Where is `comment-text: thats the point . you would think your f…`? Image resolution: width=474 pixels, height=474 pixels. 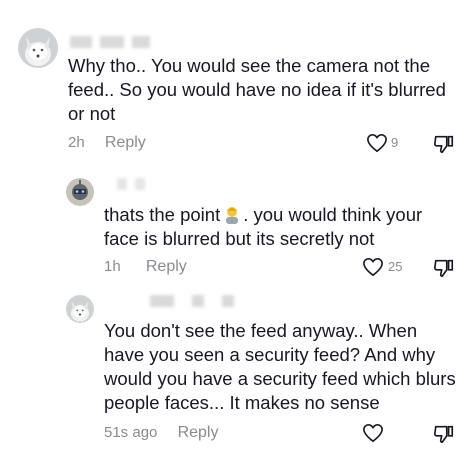
comment-text: thats the point . you would think your f… is located at coordinates (263, 226).